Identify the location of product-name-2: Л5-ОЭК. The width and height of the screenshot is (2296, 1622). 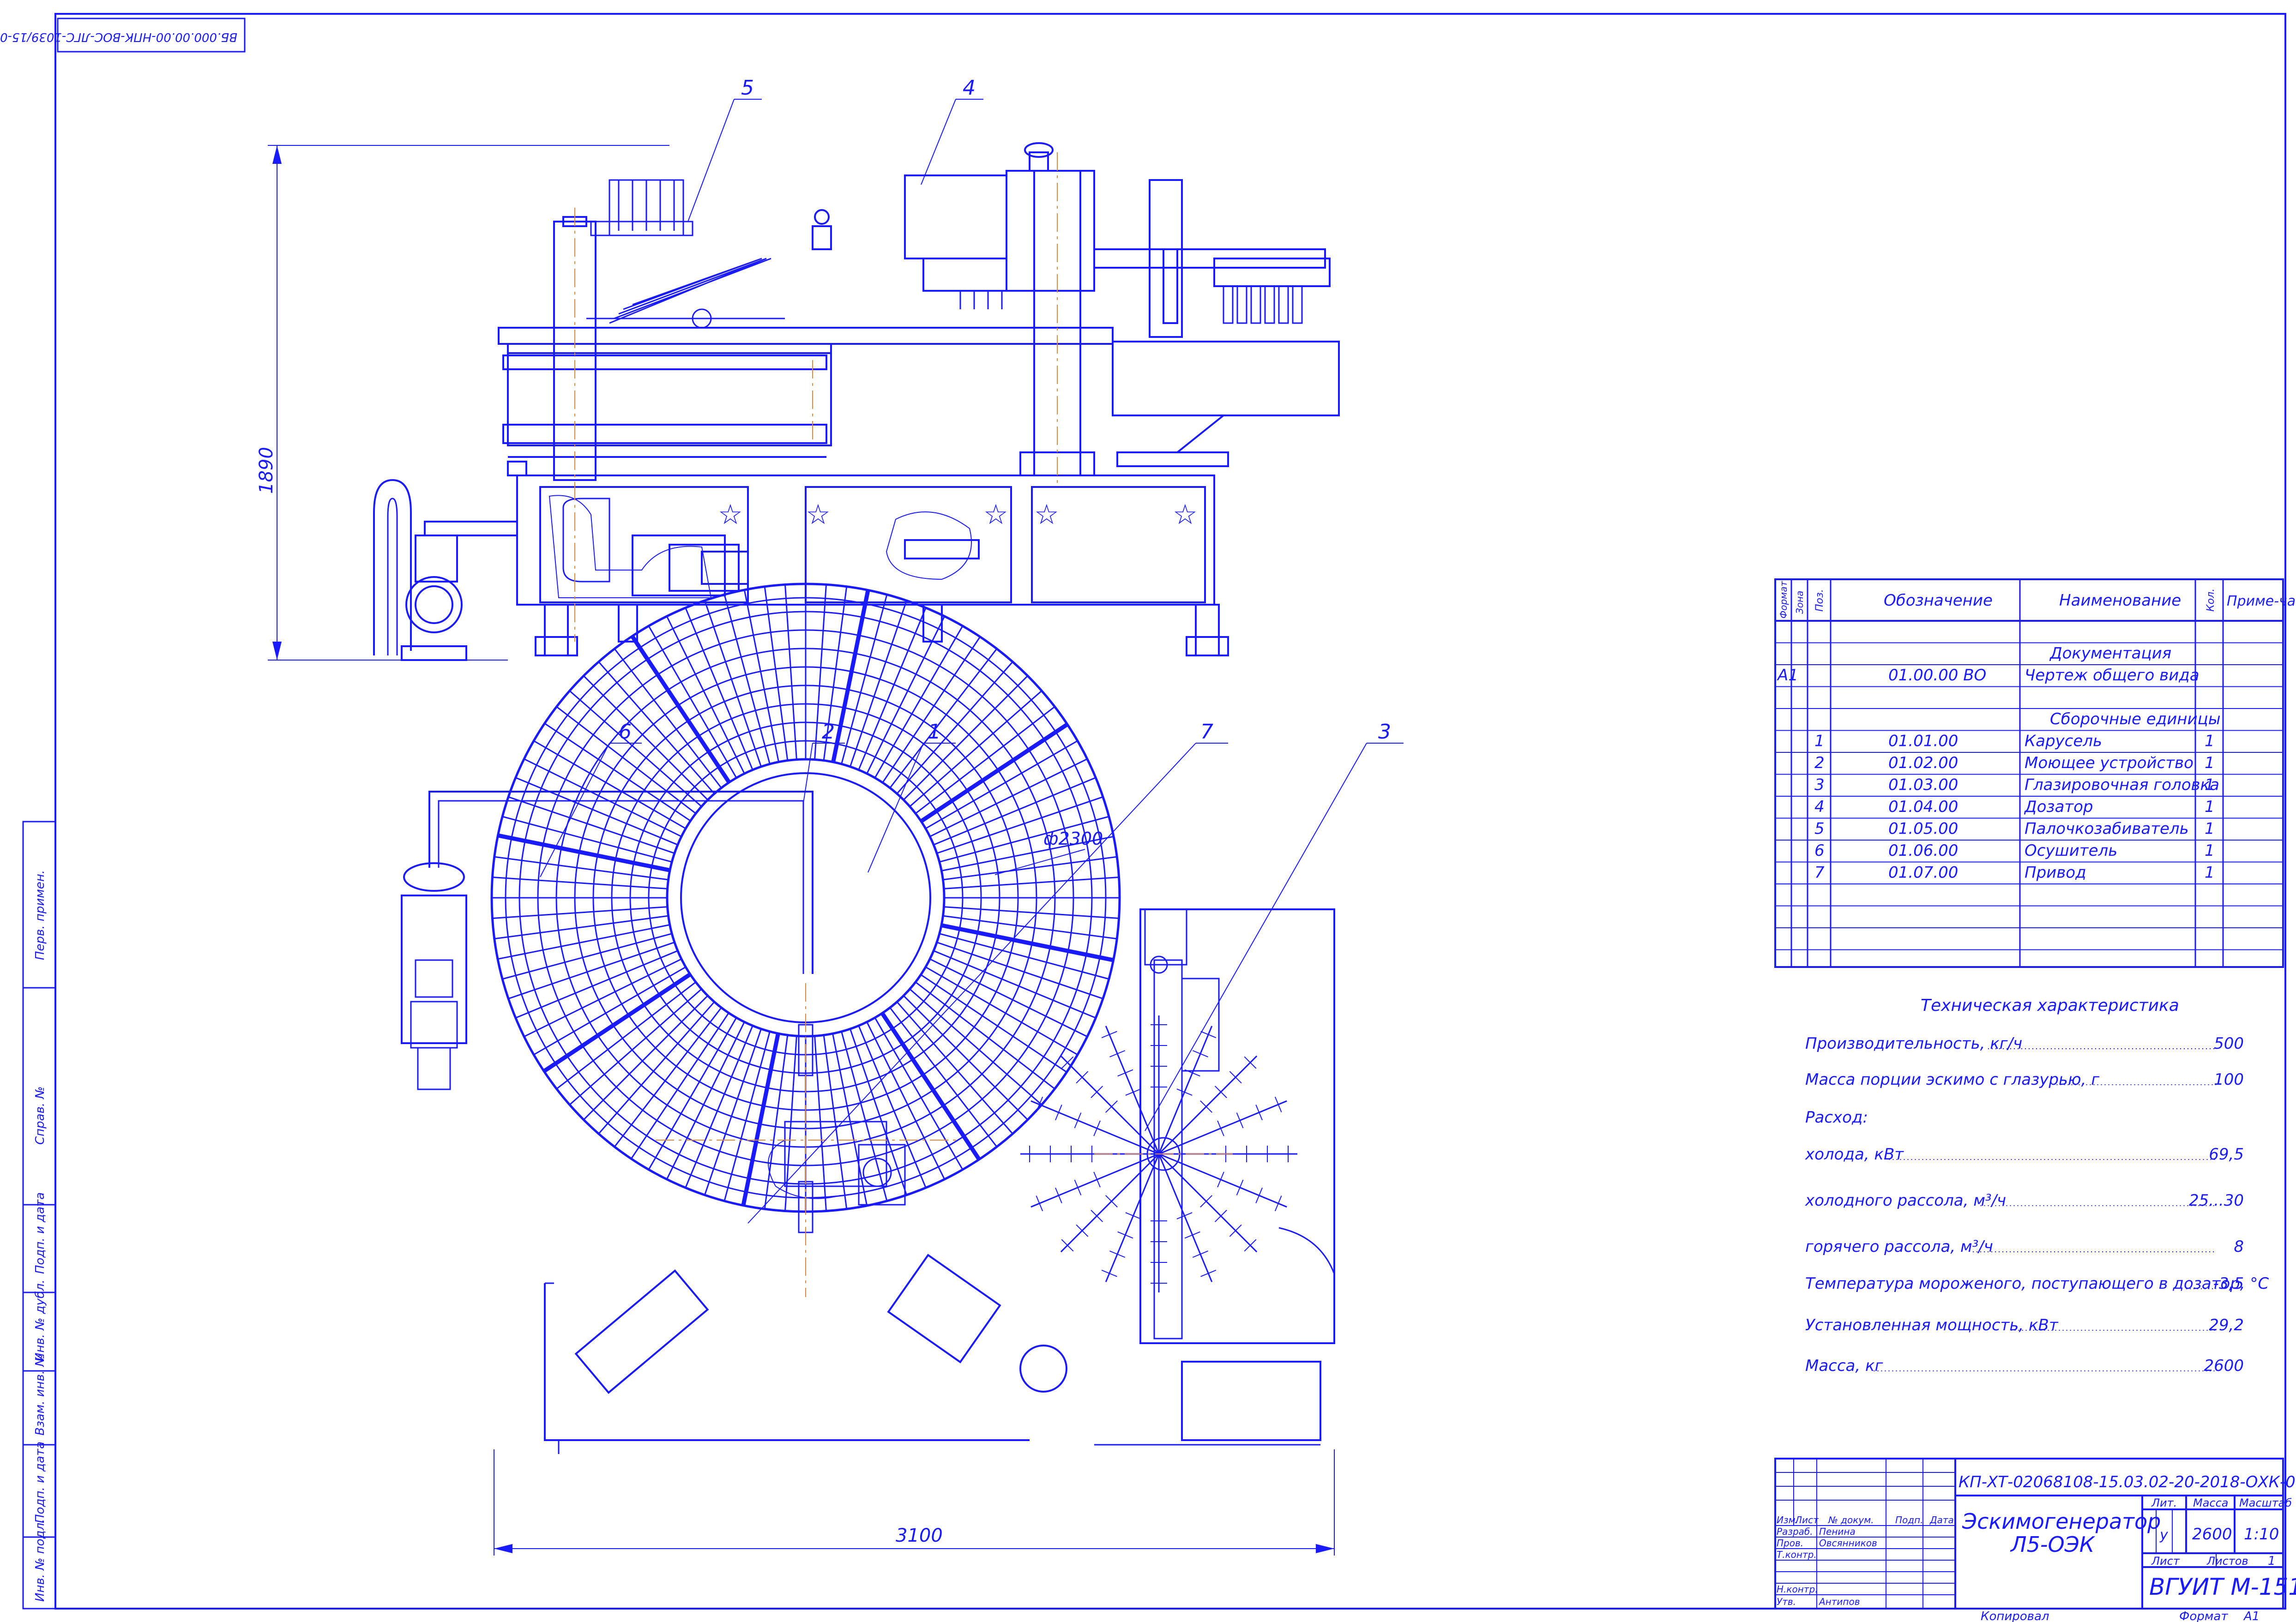
(2053, 1544).